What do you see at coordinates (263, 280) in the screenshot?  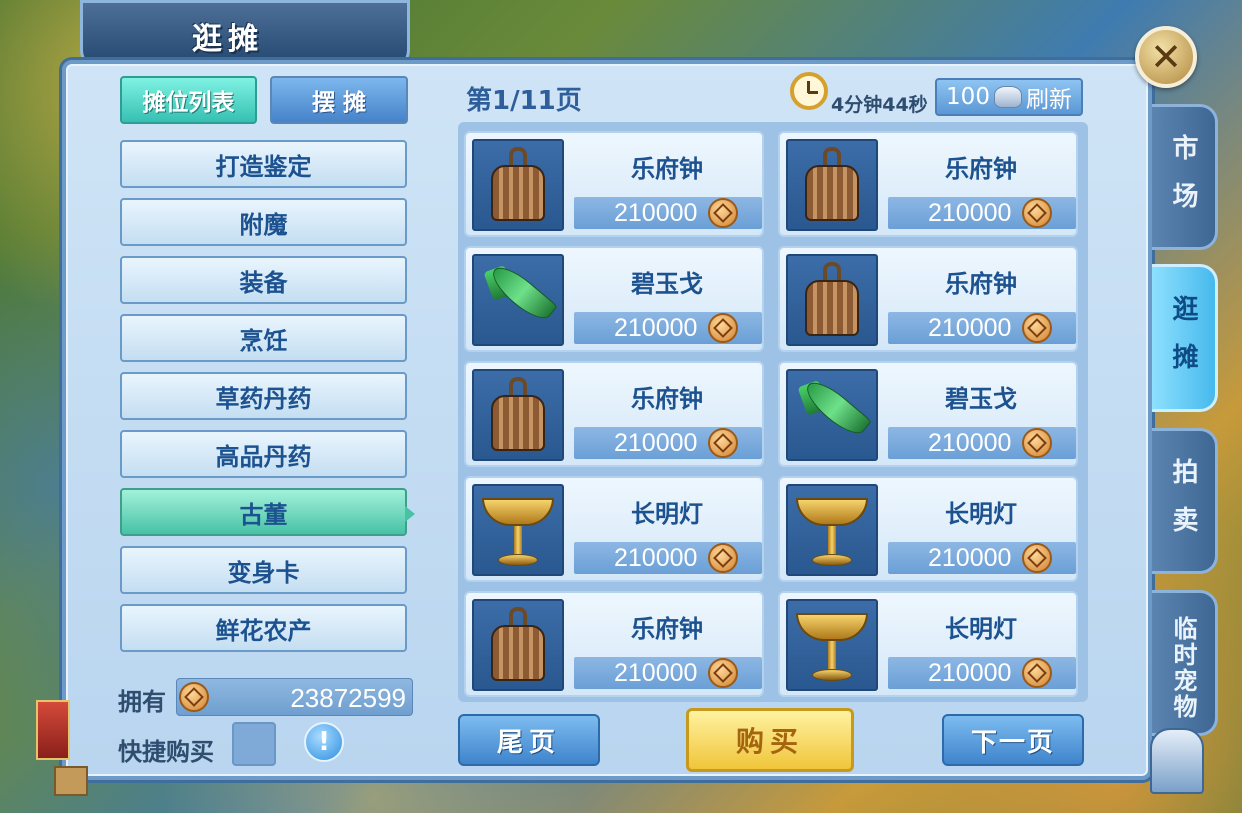 I see `category-equipment: 装备` at bounding box center [263, 280].